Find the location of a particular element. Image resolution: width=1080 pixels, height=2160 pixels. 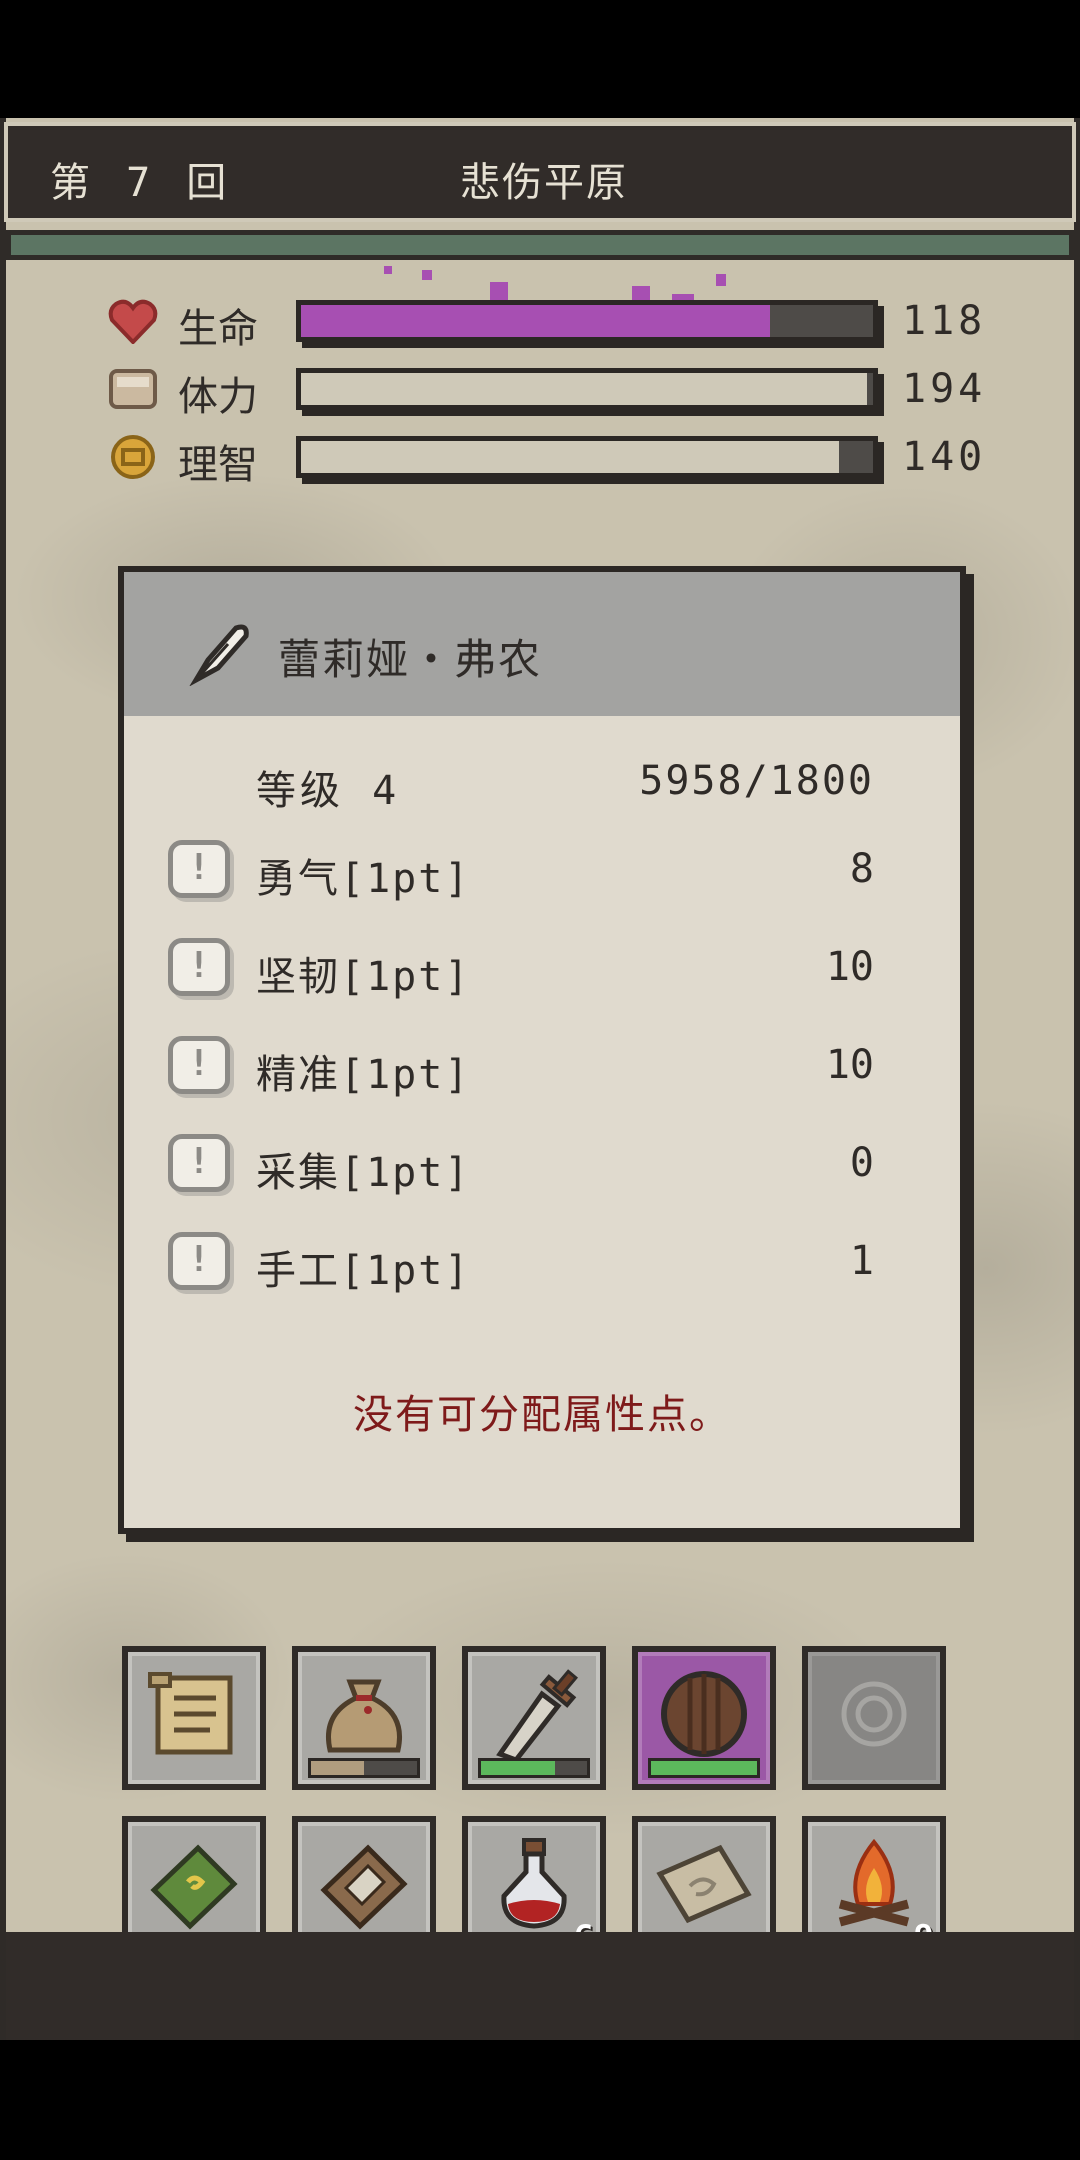

attribute-value: 1 is located at coordinates (861, 1261).